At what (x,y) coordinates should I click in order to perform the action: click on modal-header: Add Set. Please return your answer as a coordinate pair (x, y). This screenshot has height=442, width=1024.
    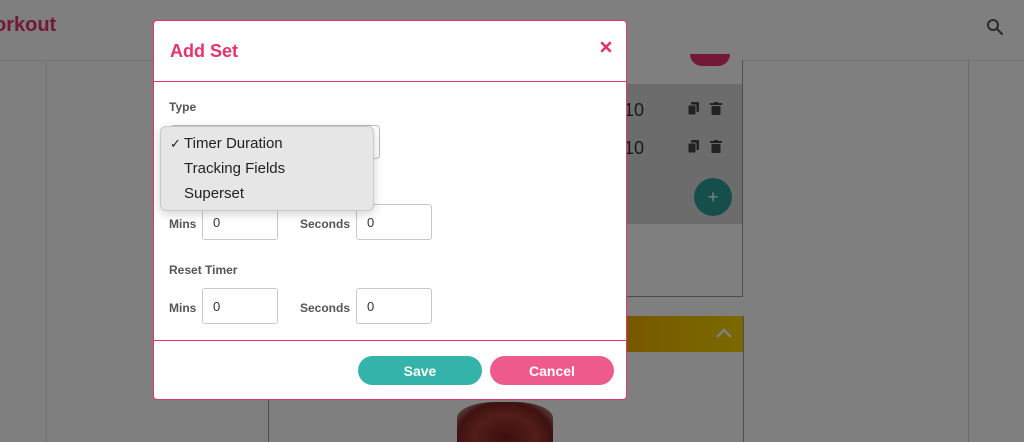
    Looking at the image, I should click on (390, 51).